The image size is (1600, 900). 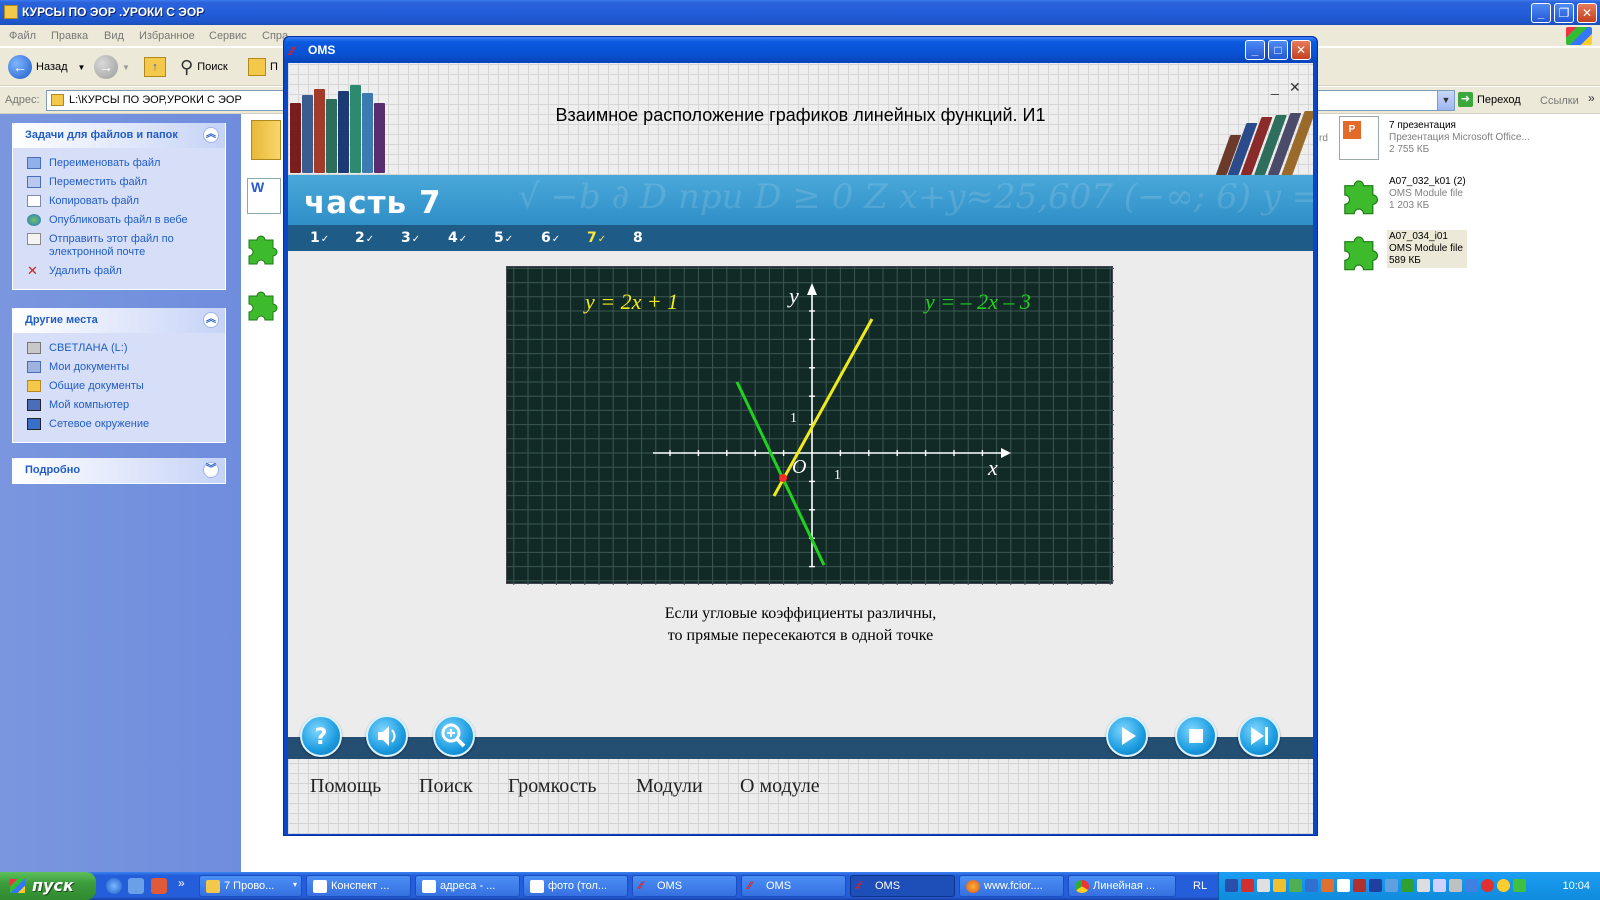 I want to click on task-move: Переместить файл, so click(x=119, y=182).